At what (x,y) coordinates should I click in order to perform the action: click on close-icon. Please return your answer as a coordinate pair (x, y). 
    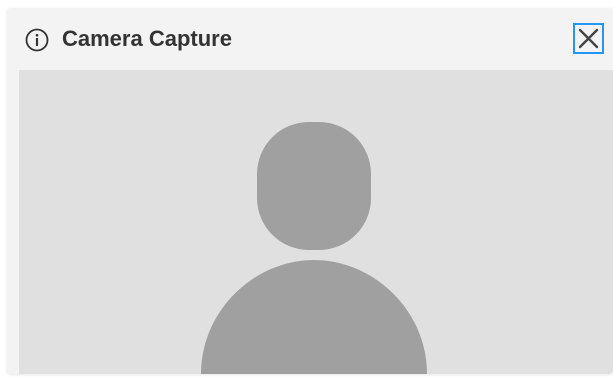
    Looking at the image, I should click on (588, 38).